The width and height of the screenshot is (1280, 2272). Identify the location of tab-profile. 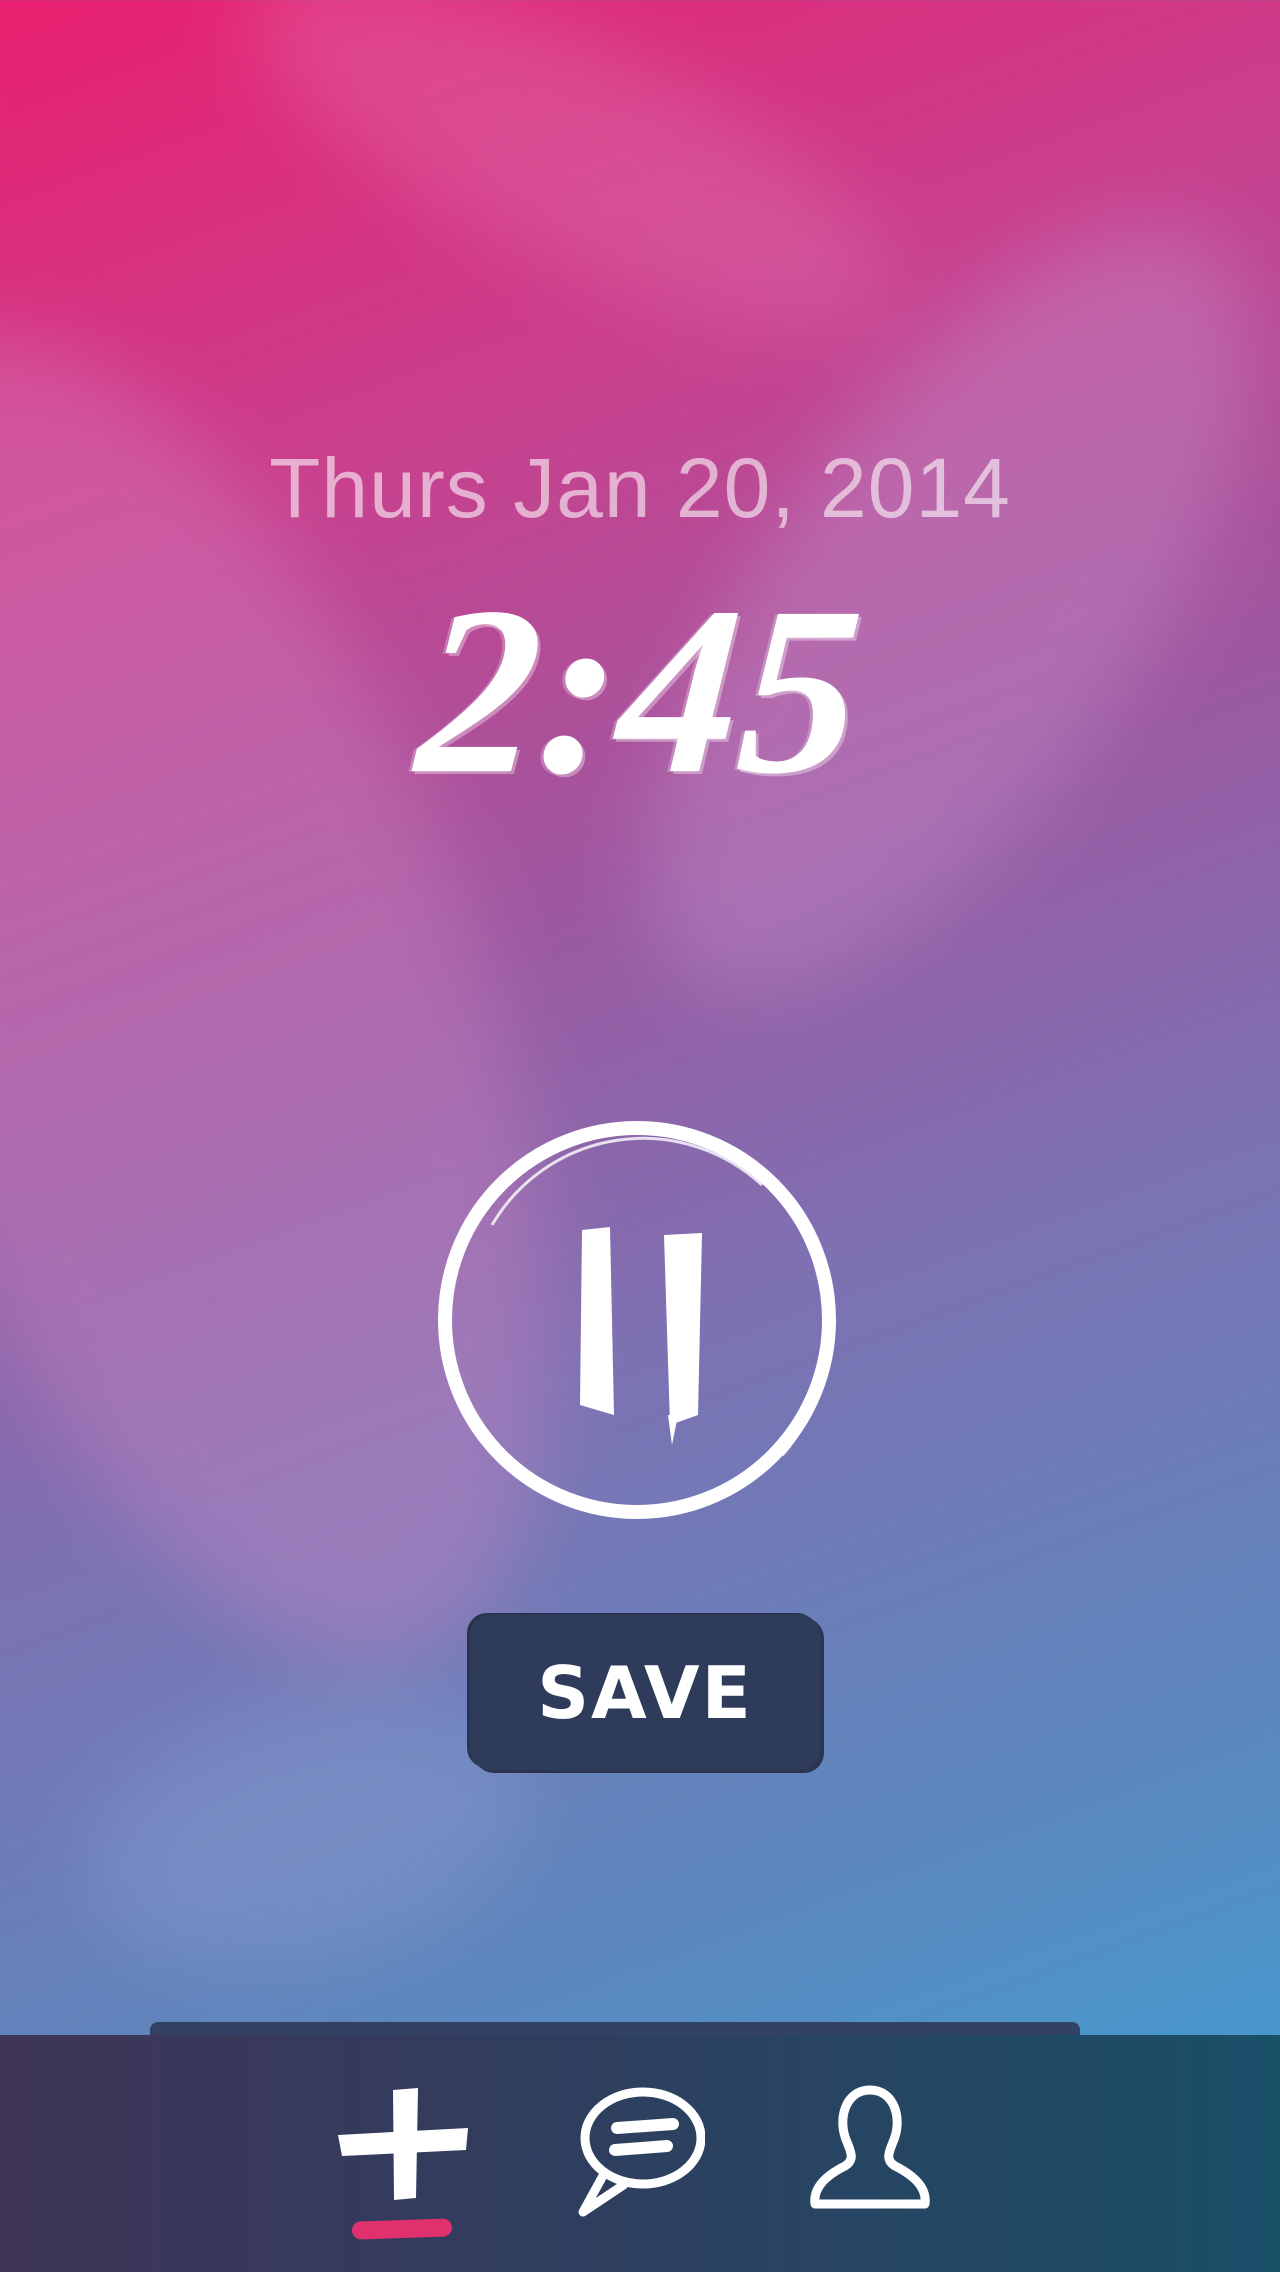
(870, 2155).